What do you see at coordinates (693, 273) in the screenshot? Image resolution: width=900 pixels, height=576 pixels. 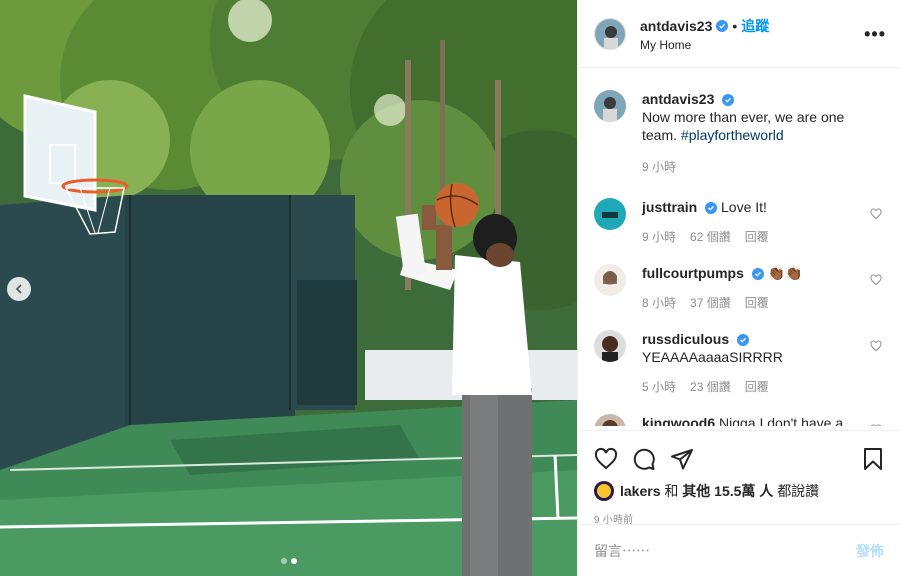 I see `comment-username: fullcourtpumps` at bounding box center [693, 273].